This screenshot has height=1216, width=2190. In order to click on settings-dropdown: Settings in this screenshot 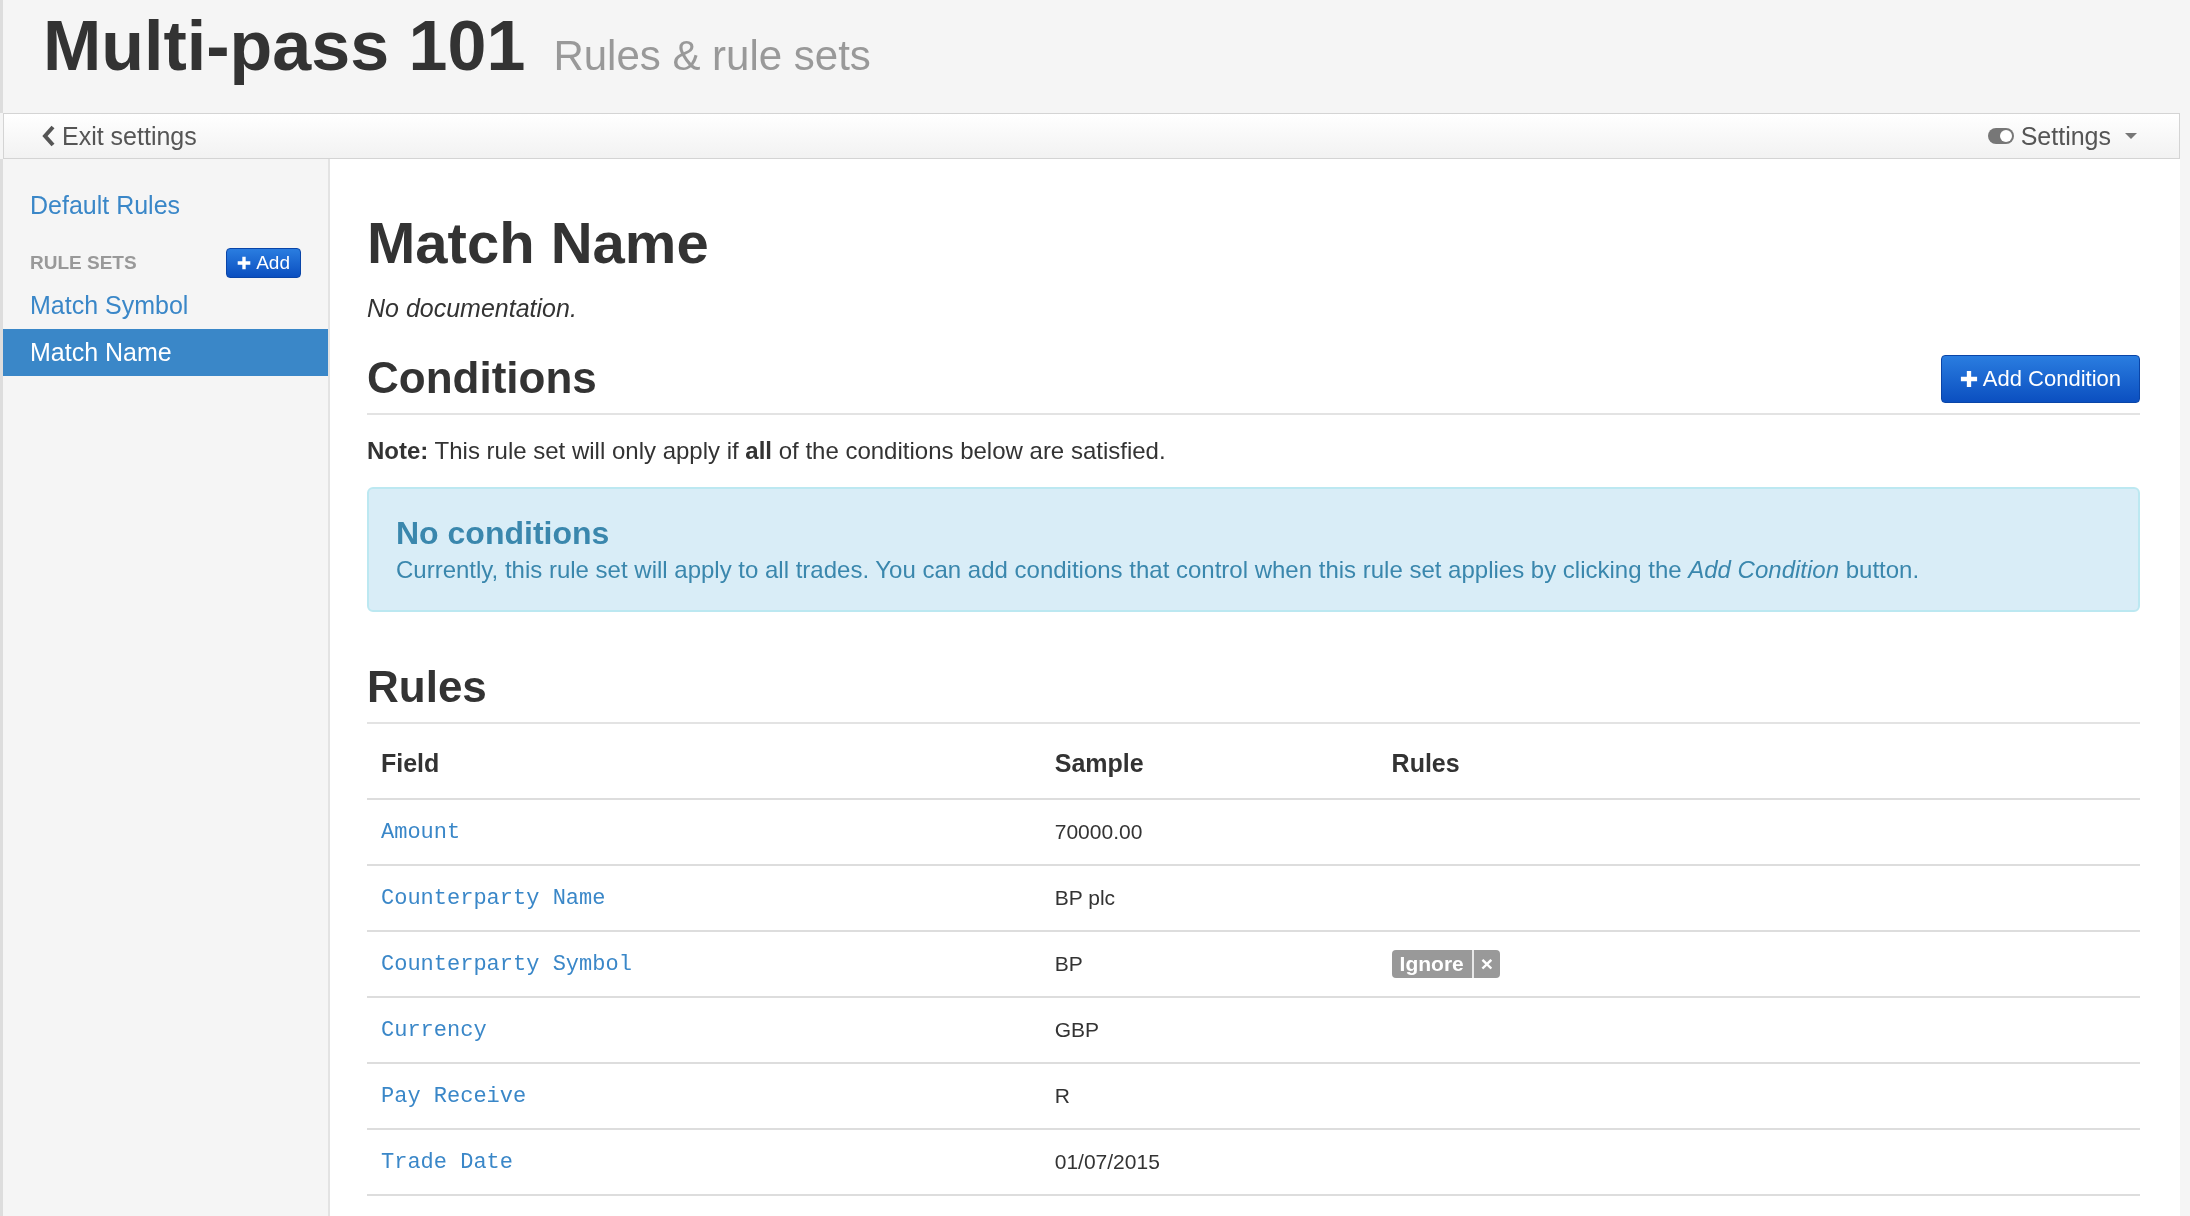, I will do `click(2062, 136)`.